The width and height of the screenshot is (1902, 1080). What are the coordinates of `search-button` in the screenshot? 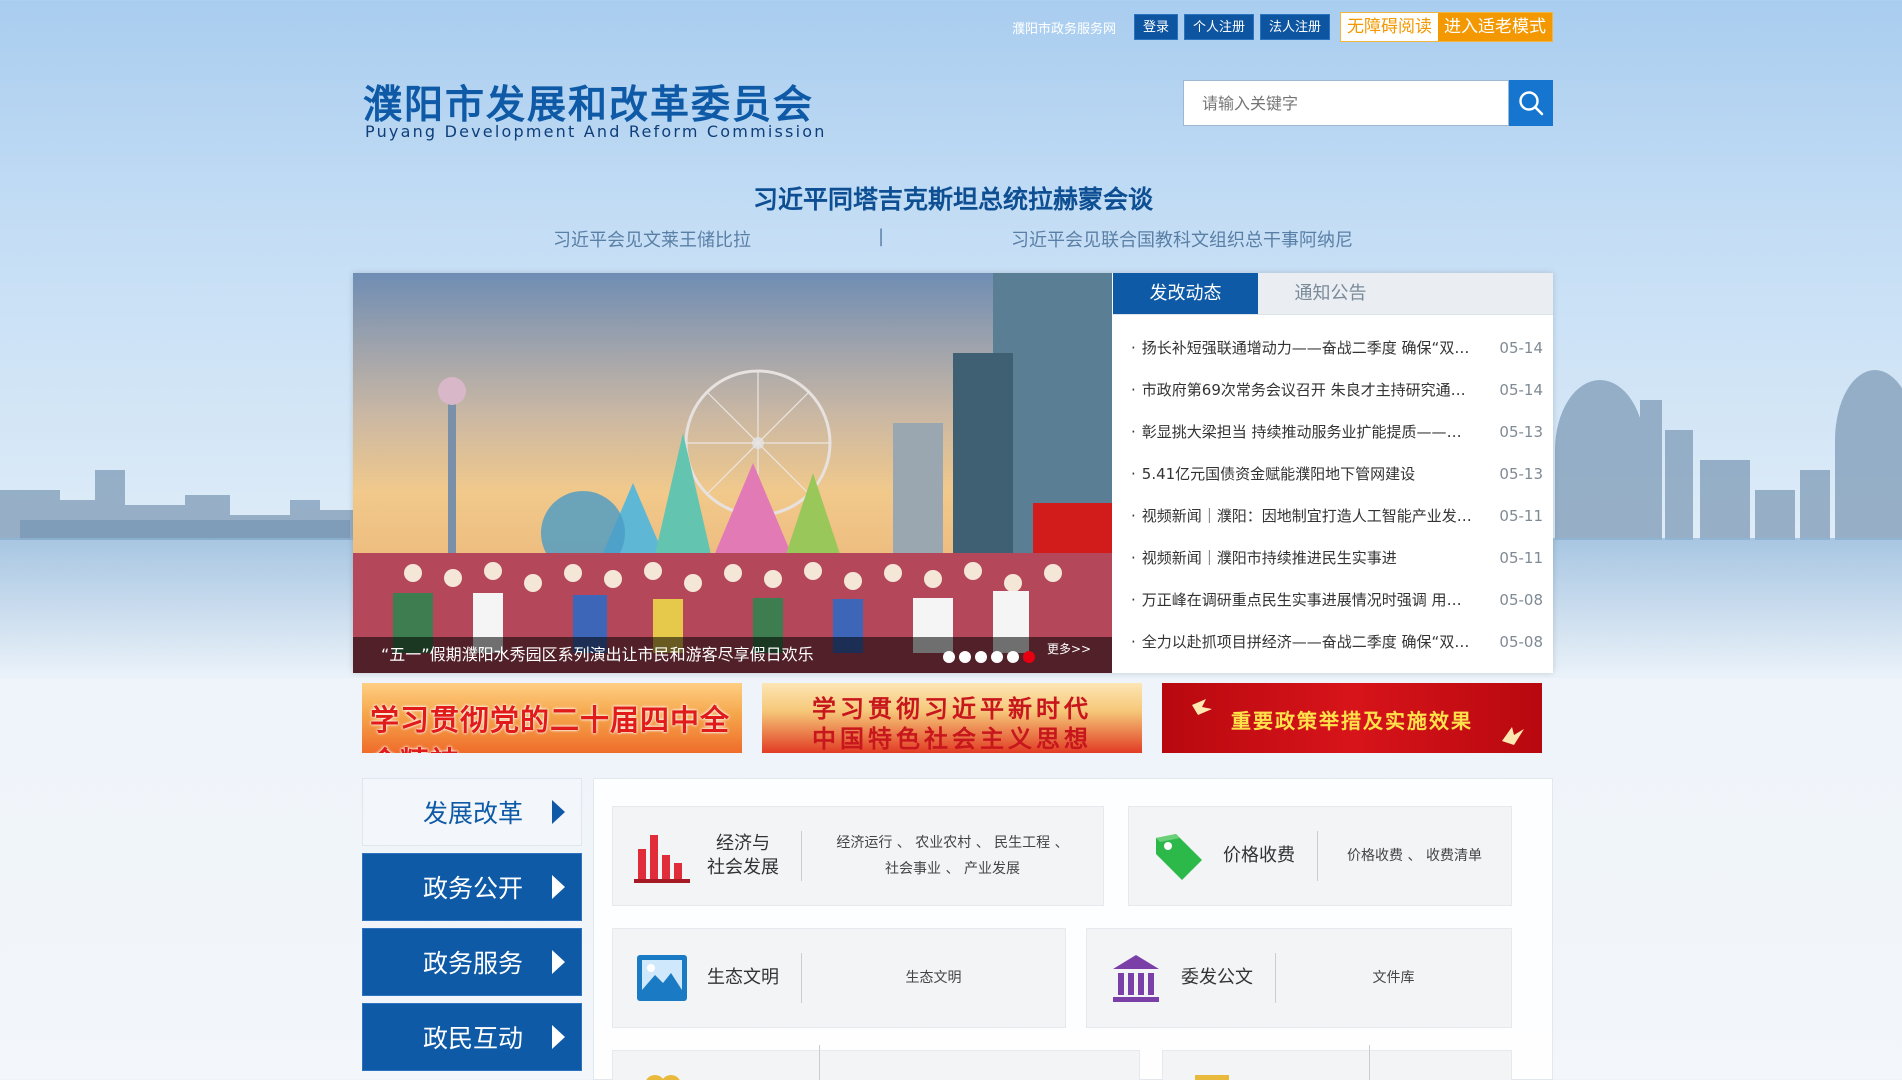 It's located at (1531, 103).